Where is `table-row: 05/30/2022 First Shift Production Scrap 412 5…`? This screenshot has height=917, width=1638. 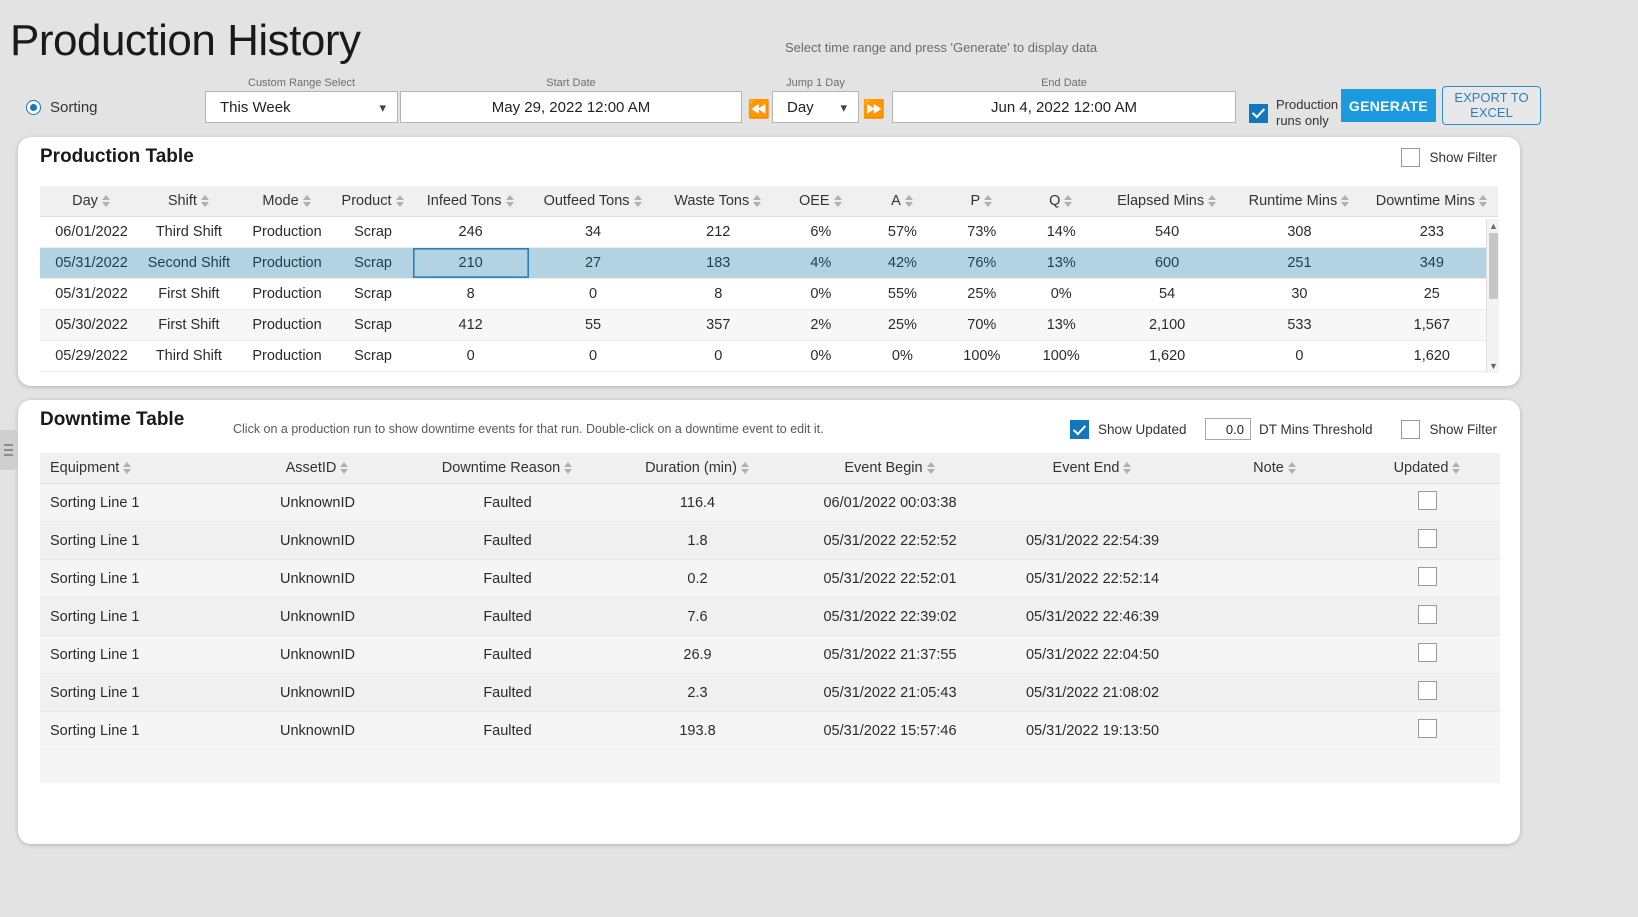 table-row: 05/30/2022 First Shift Production Scrap 412 5… is located at coordinates (769, 325).